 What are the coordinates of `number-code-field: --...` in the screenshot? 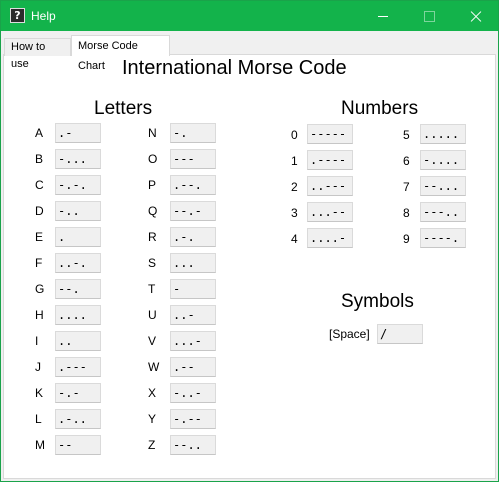 It's located at (443, 186).